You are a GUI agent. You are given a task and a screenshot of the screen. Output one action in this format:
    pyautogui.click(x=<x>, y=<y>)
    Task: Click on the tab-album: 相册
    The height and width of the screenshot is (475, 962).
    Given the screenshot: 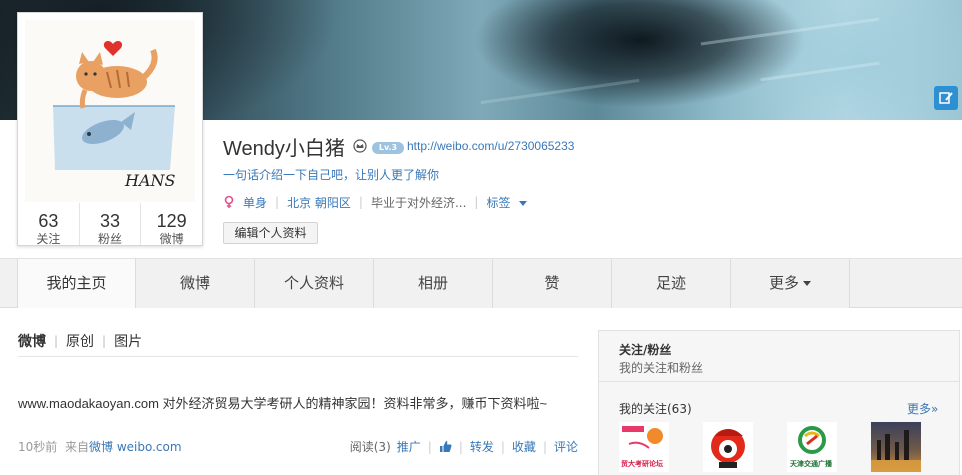 What is the action you would take?
    pyautogui.click(x=433, y=283)
    